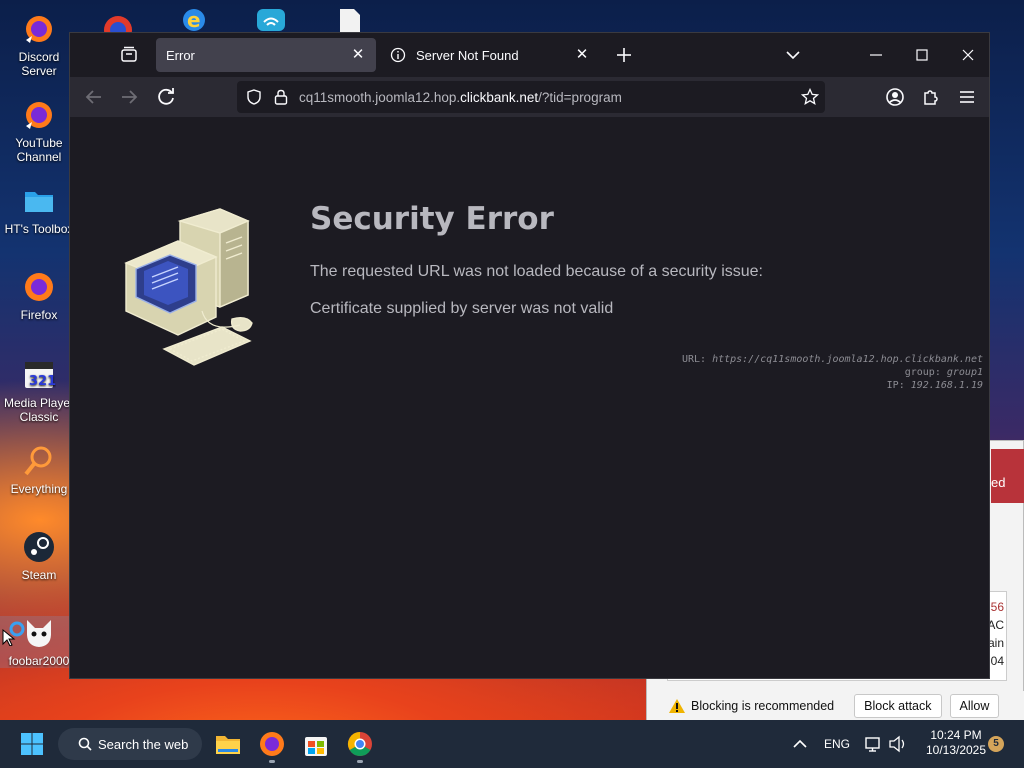 The width and height of the screenshot is (1024, 768). What do you see at coordinates (13, 633) in the screenshot?
I see `loading-cursor-icon` at bounding box center [13, 633].